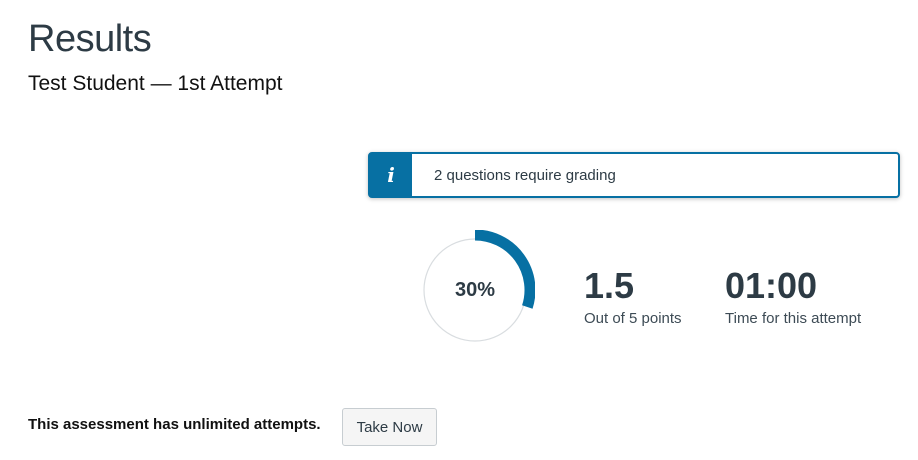  What do you see at coordinates (174, 424) in the screenshot?
I see `attempts-info: This assessment has unlimited attempts.` at bounding box center [174, 424].